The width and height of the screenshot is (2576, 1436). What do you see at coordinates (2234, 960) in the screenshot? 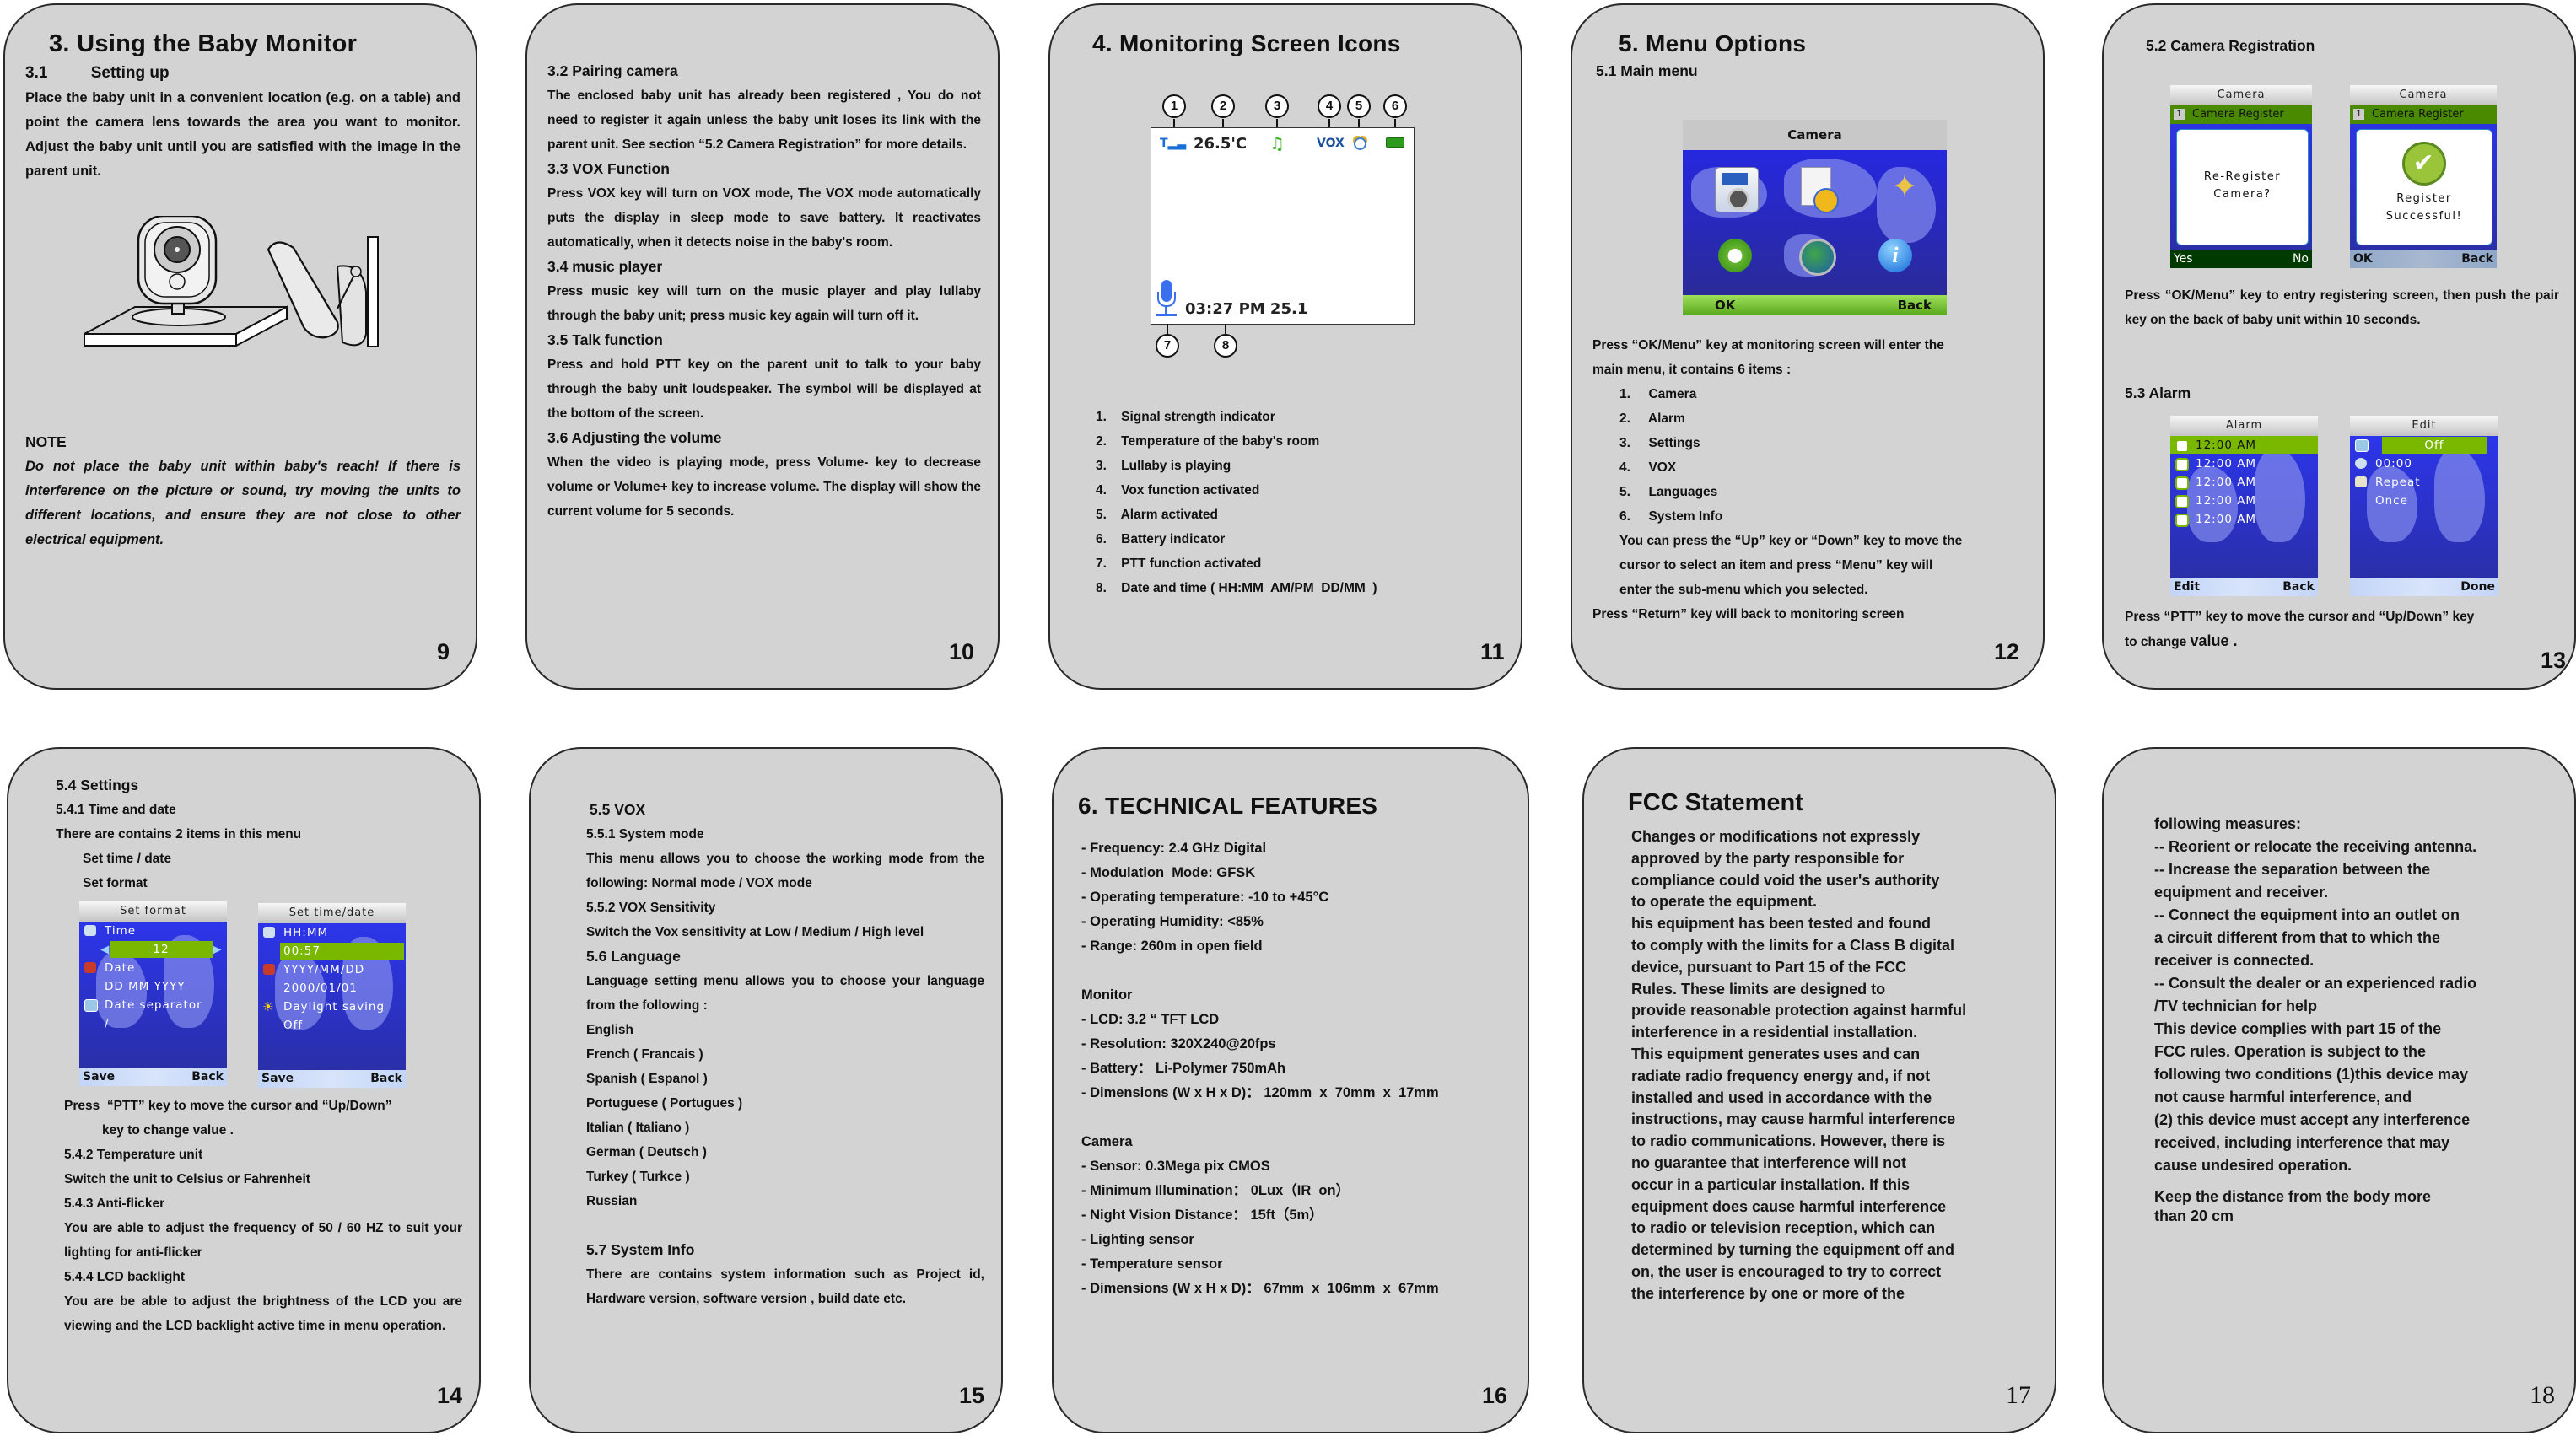
I see `text-line: receiver is connected.` at bounding box center [2234, 960].